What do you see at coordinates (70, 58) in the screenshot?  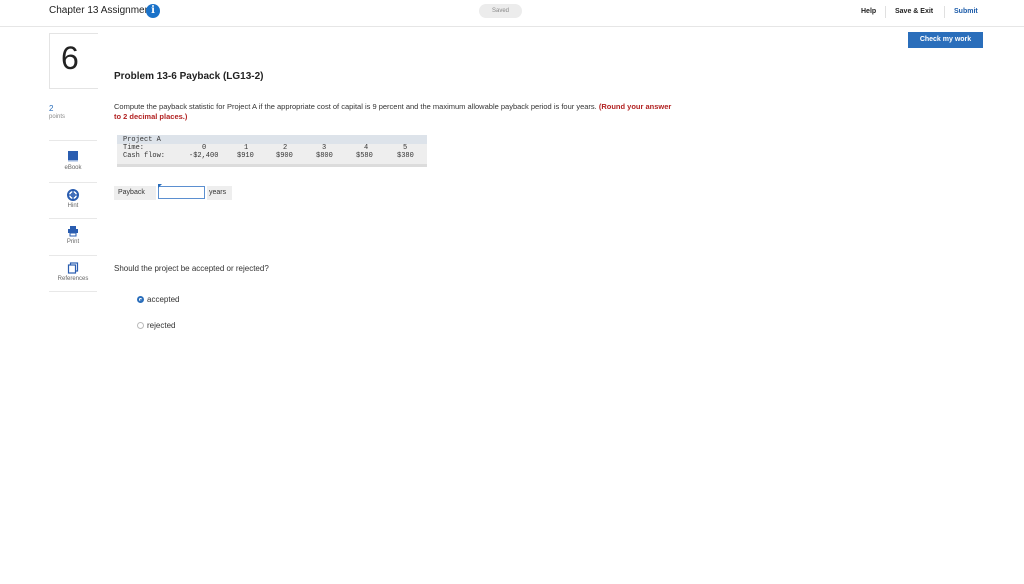 I see `question-number: 6` at bounding box center [70, 58].